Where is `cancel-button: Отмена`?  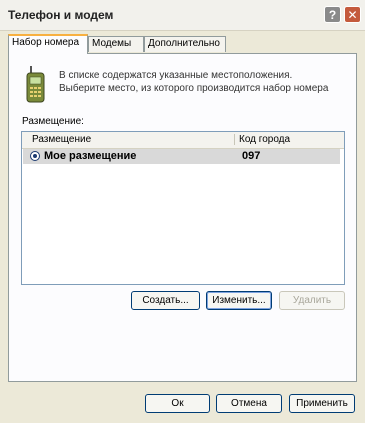
cancel-button: Отмена is located at coordinates (249, 403).